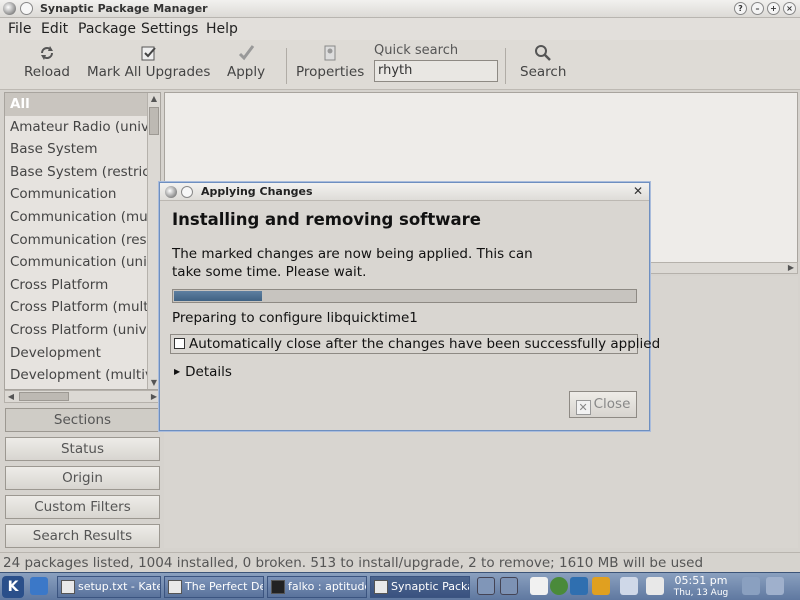 Image resolution: width=800 pixels, height=600 pixels. I want to click on apply-label: Apply, so click(246, 72).